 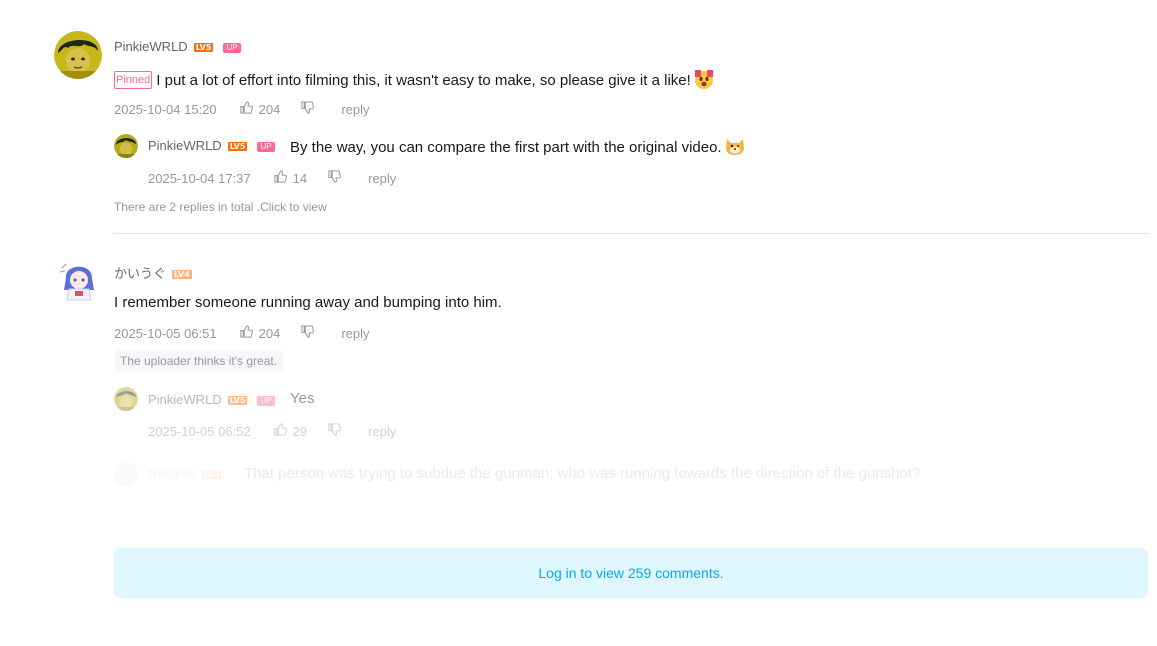 What do you see at coordinates (272, 431) in the screenshot?
I see `reply-meta: 2025-10-05 06:52 29 reply` at bounding box center [272, 431].